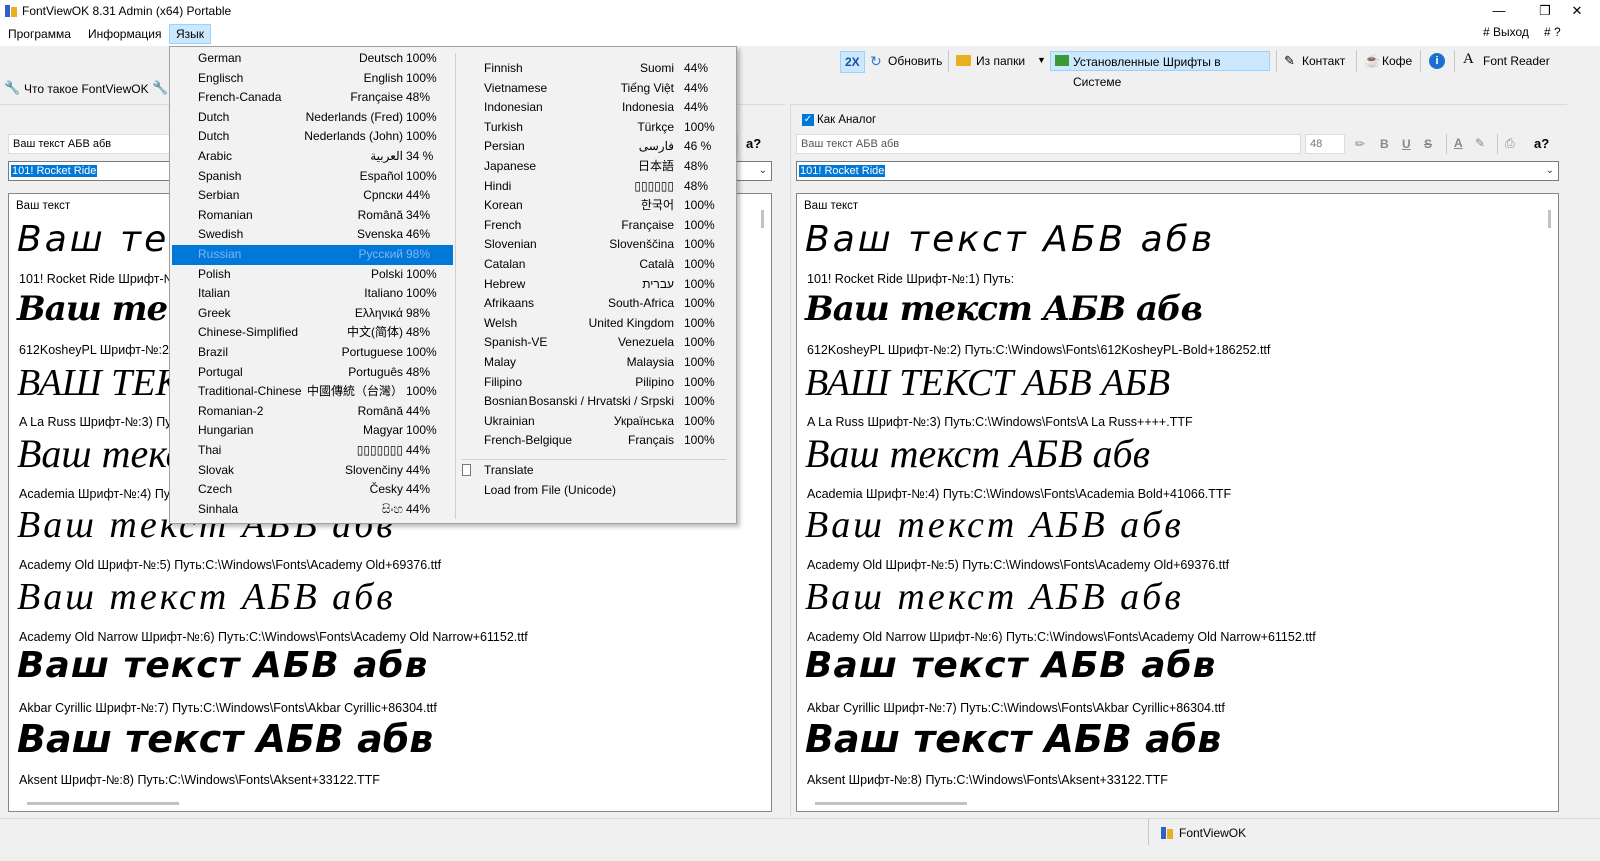 The width and height of the screenshot is (1600, 861). What do you see at coordinates (594, 265) in the screenshot?
I see `language-item-catalan: Catalan Català 100%` at bounding box center [594, 265].